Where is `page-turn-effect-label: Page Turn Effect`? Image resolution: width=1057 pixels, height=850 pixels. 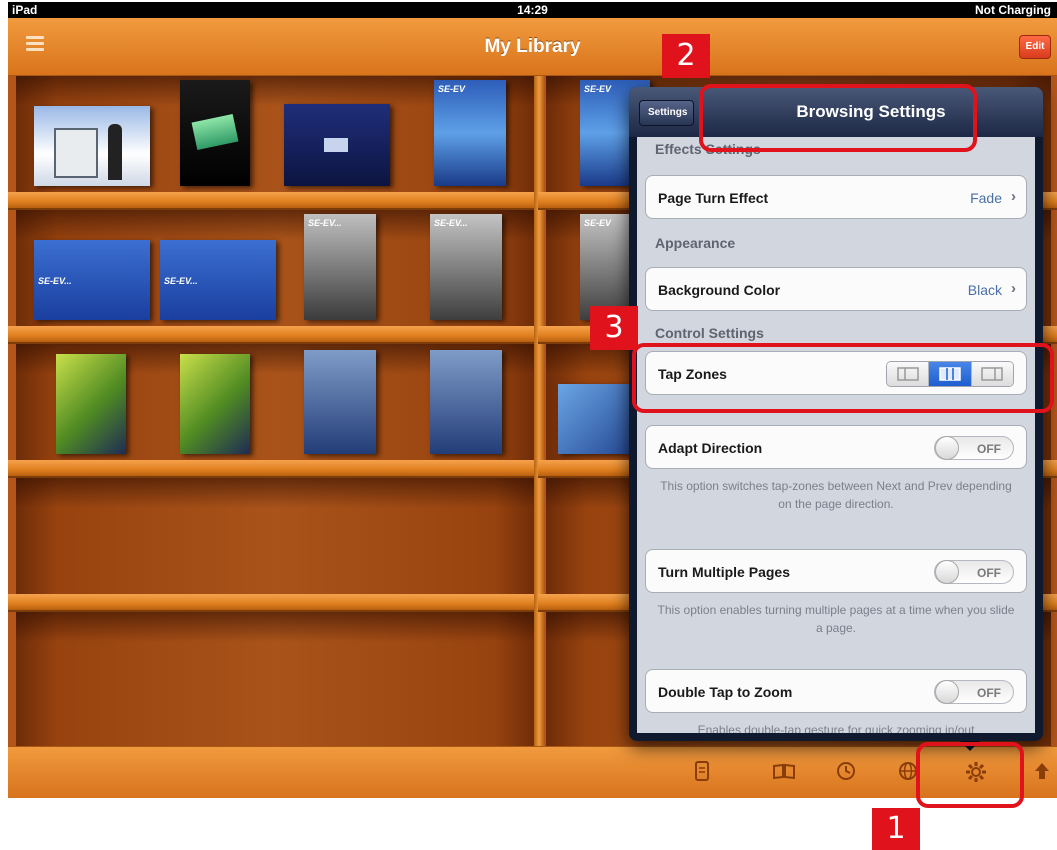
page-turn-effect-label: Page Turn Effect is located at coordinates (713, 198).